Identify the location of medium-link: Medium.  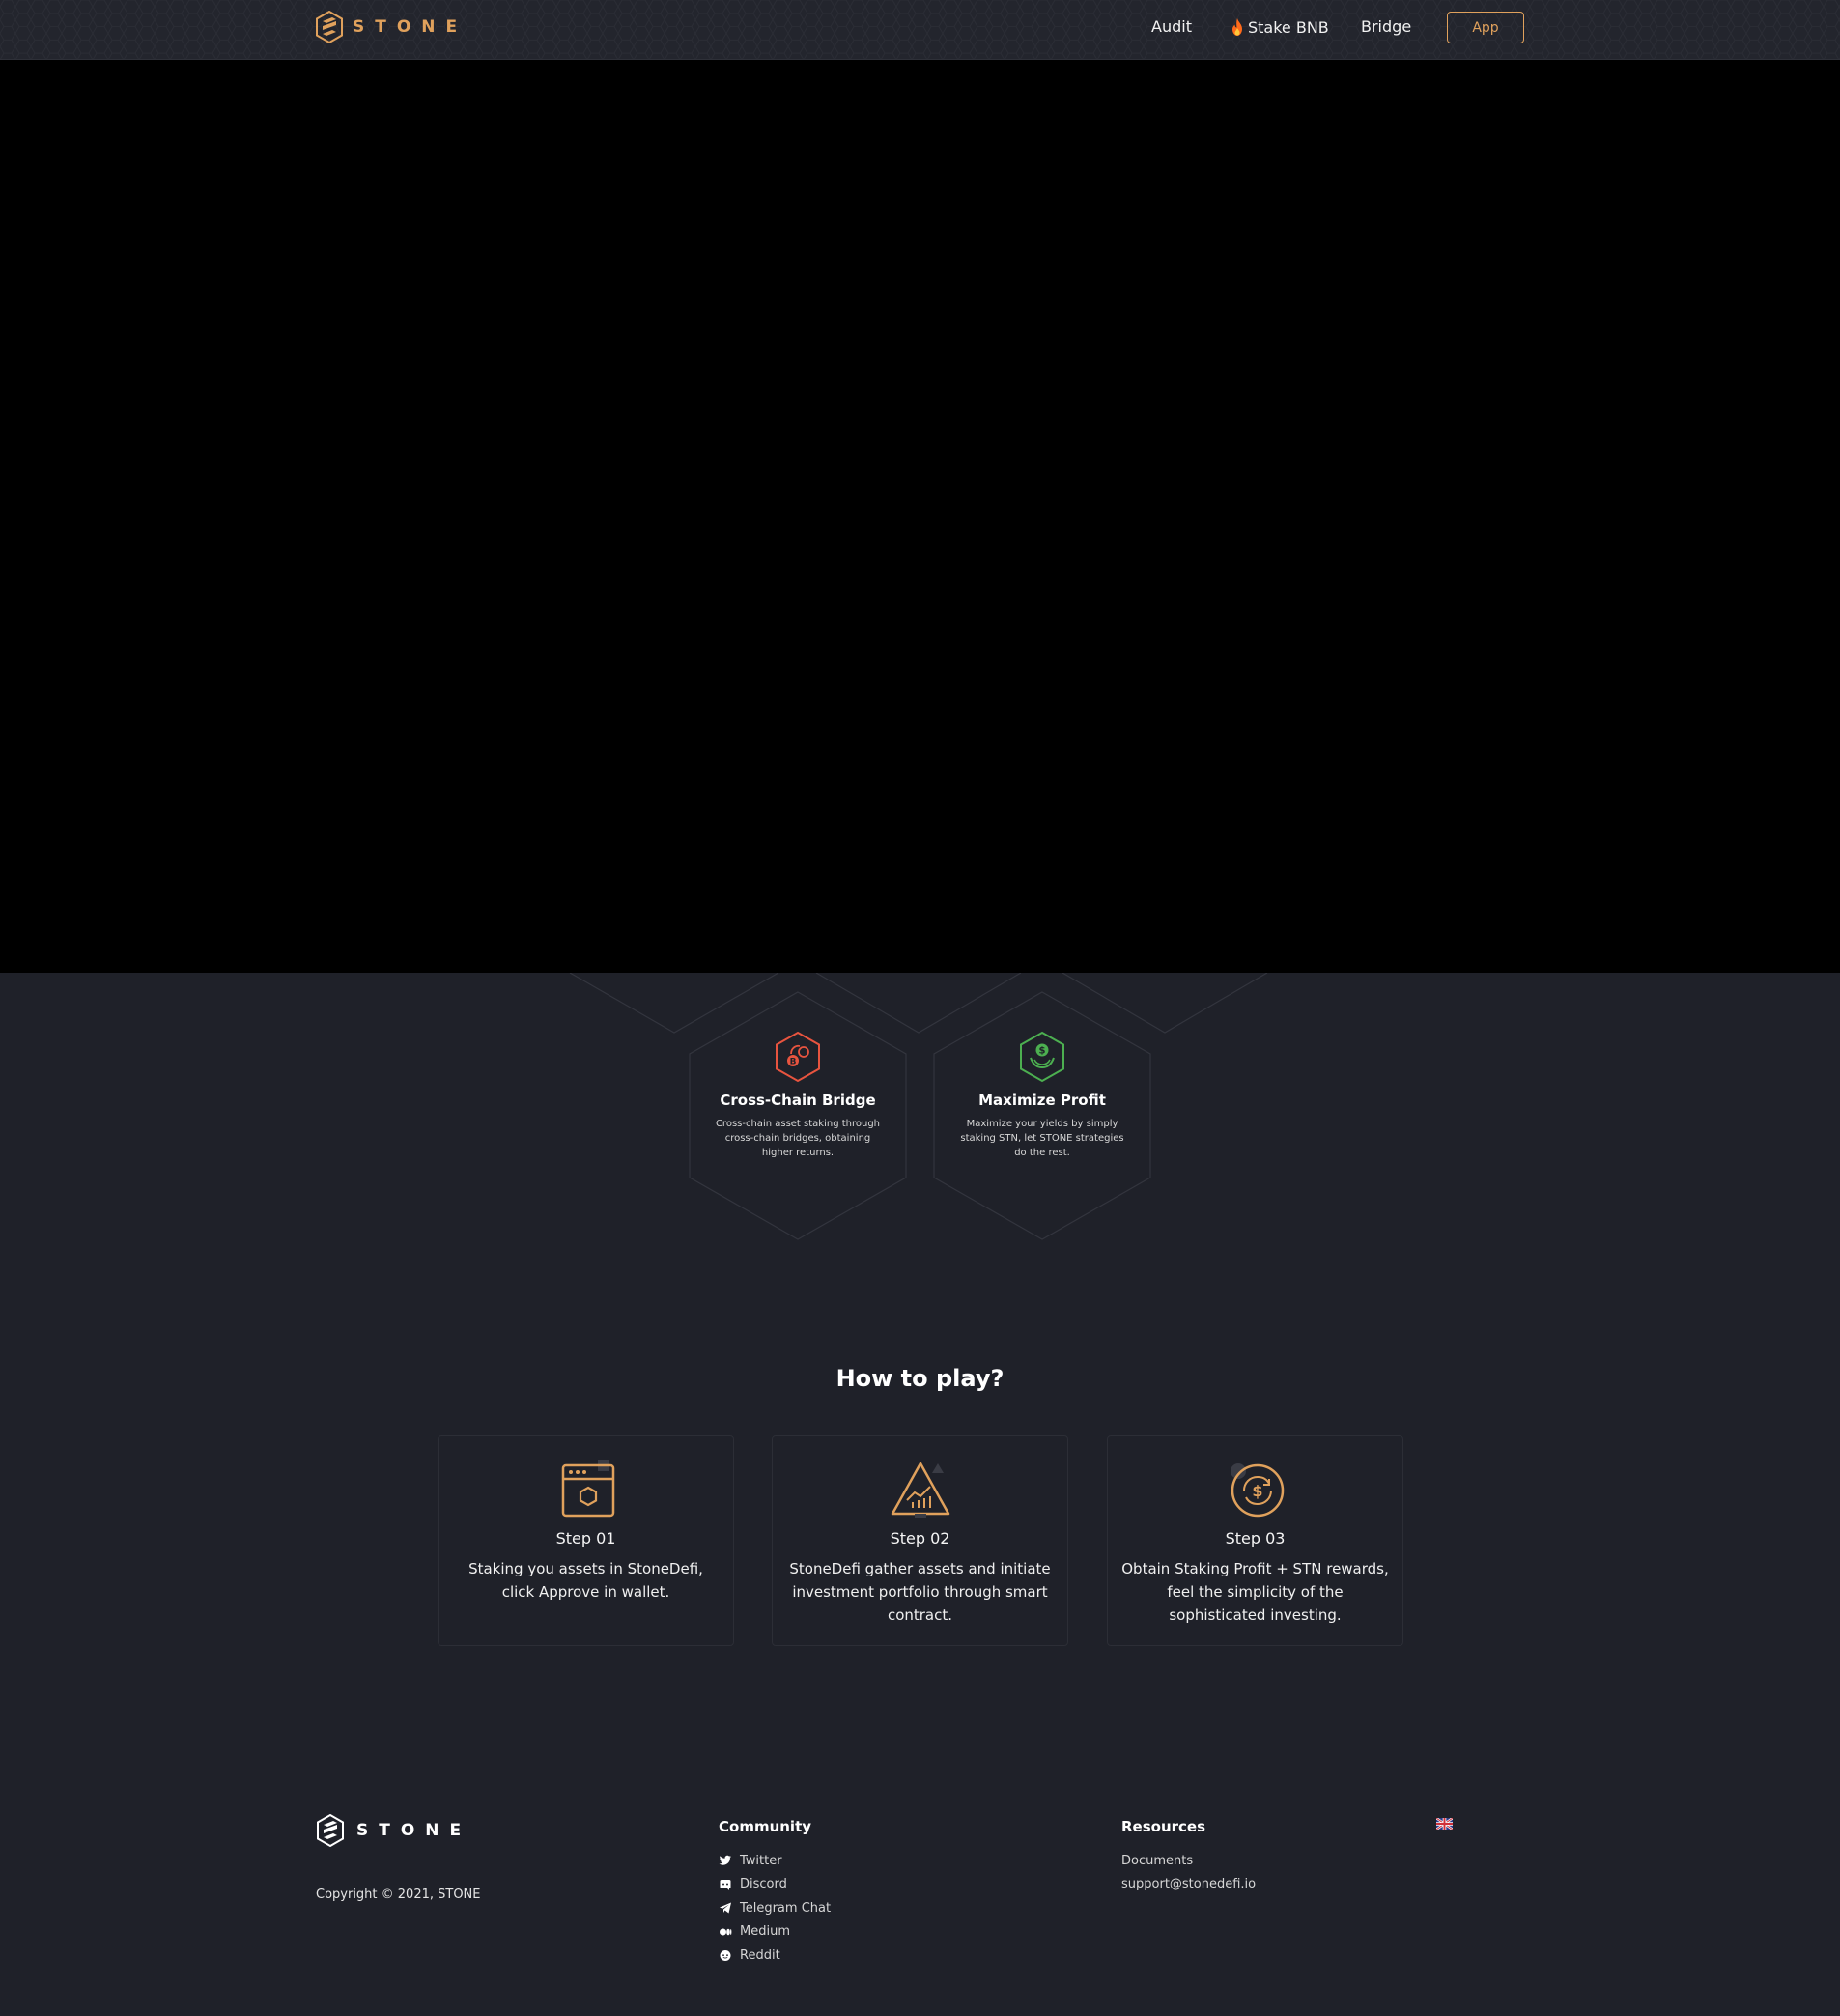
(775, 1932).